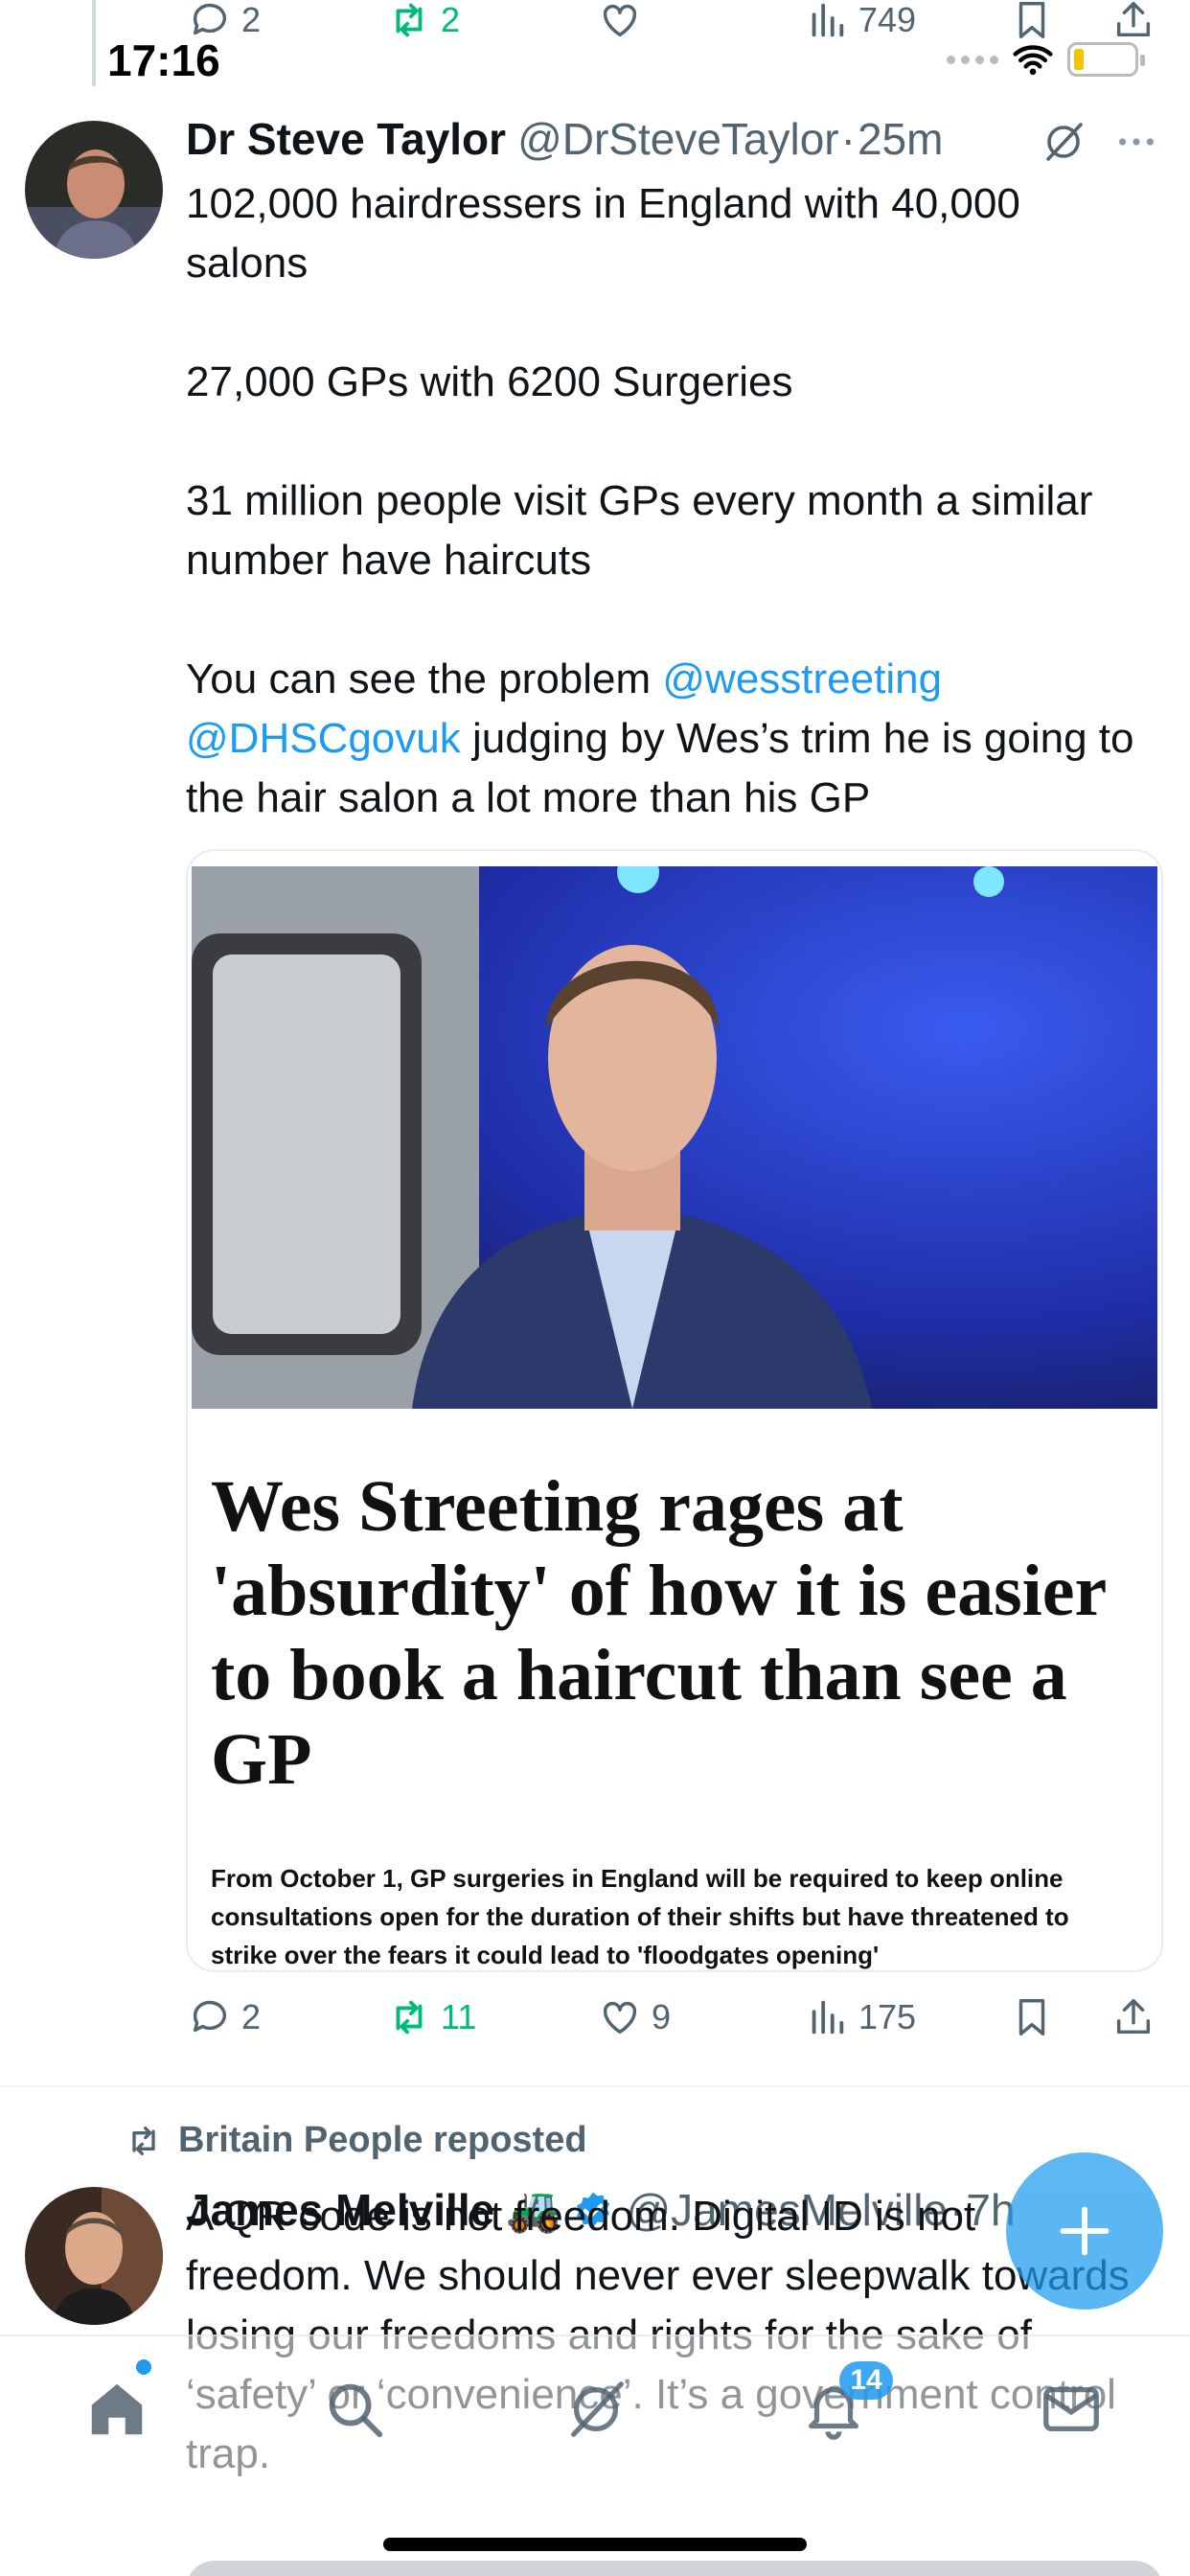  What do you see at coordinates (144, 2367) in the screenshot?
I see `home-unread-dot` at bounding box center [144, 2367].